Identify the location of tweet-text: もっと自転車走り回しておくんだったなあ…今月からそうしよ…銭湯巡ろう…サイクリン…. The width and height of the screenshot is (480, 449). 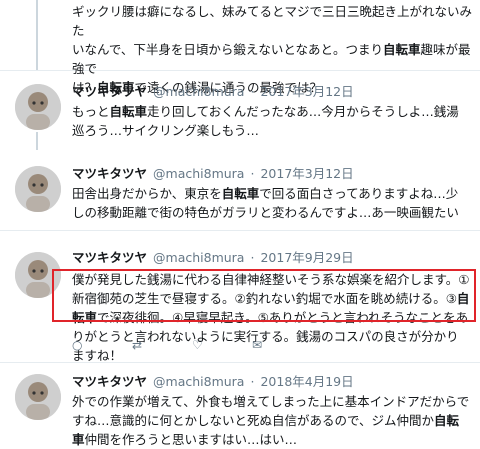
(265, 121).